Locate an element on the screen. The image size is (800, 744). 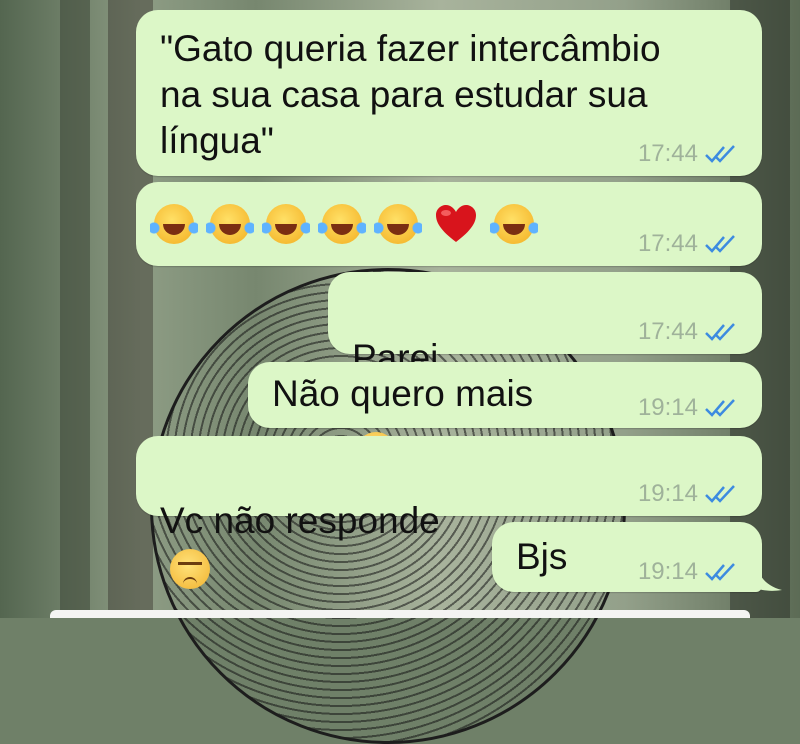
red-heart-emoji is located at coordinates (456, 223).